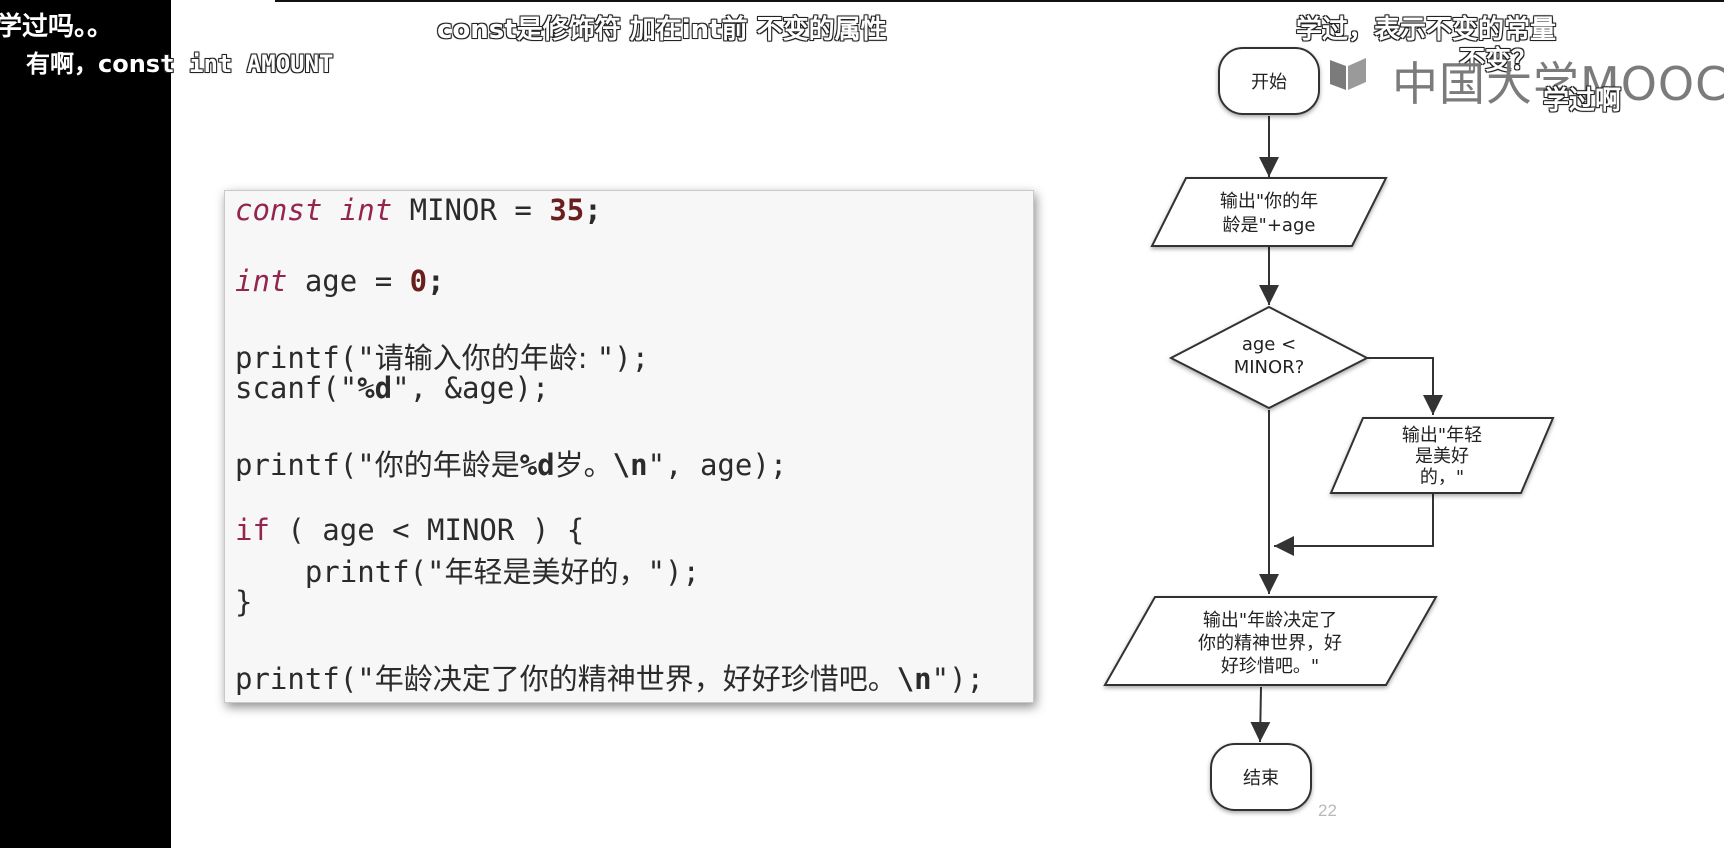 This screenshot has height=848, width=1724. Describe the element at coordinates (1270, 643) in the screenshot. I see `flow-output3-line2: 你的精神世界，好` at that location.